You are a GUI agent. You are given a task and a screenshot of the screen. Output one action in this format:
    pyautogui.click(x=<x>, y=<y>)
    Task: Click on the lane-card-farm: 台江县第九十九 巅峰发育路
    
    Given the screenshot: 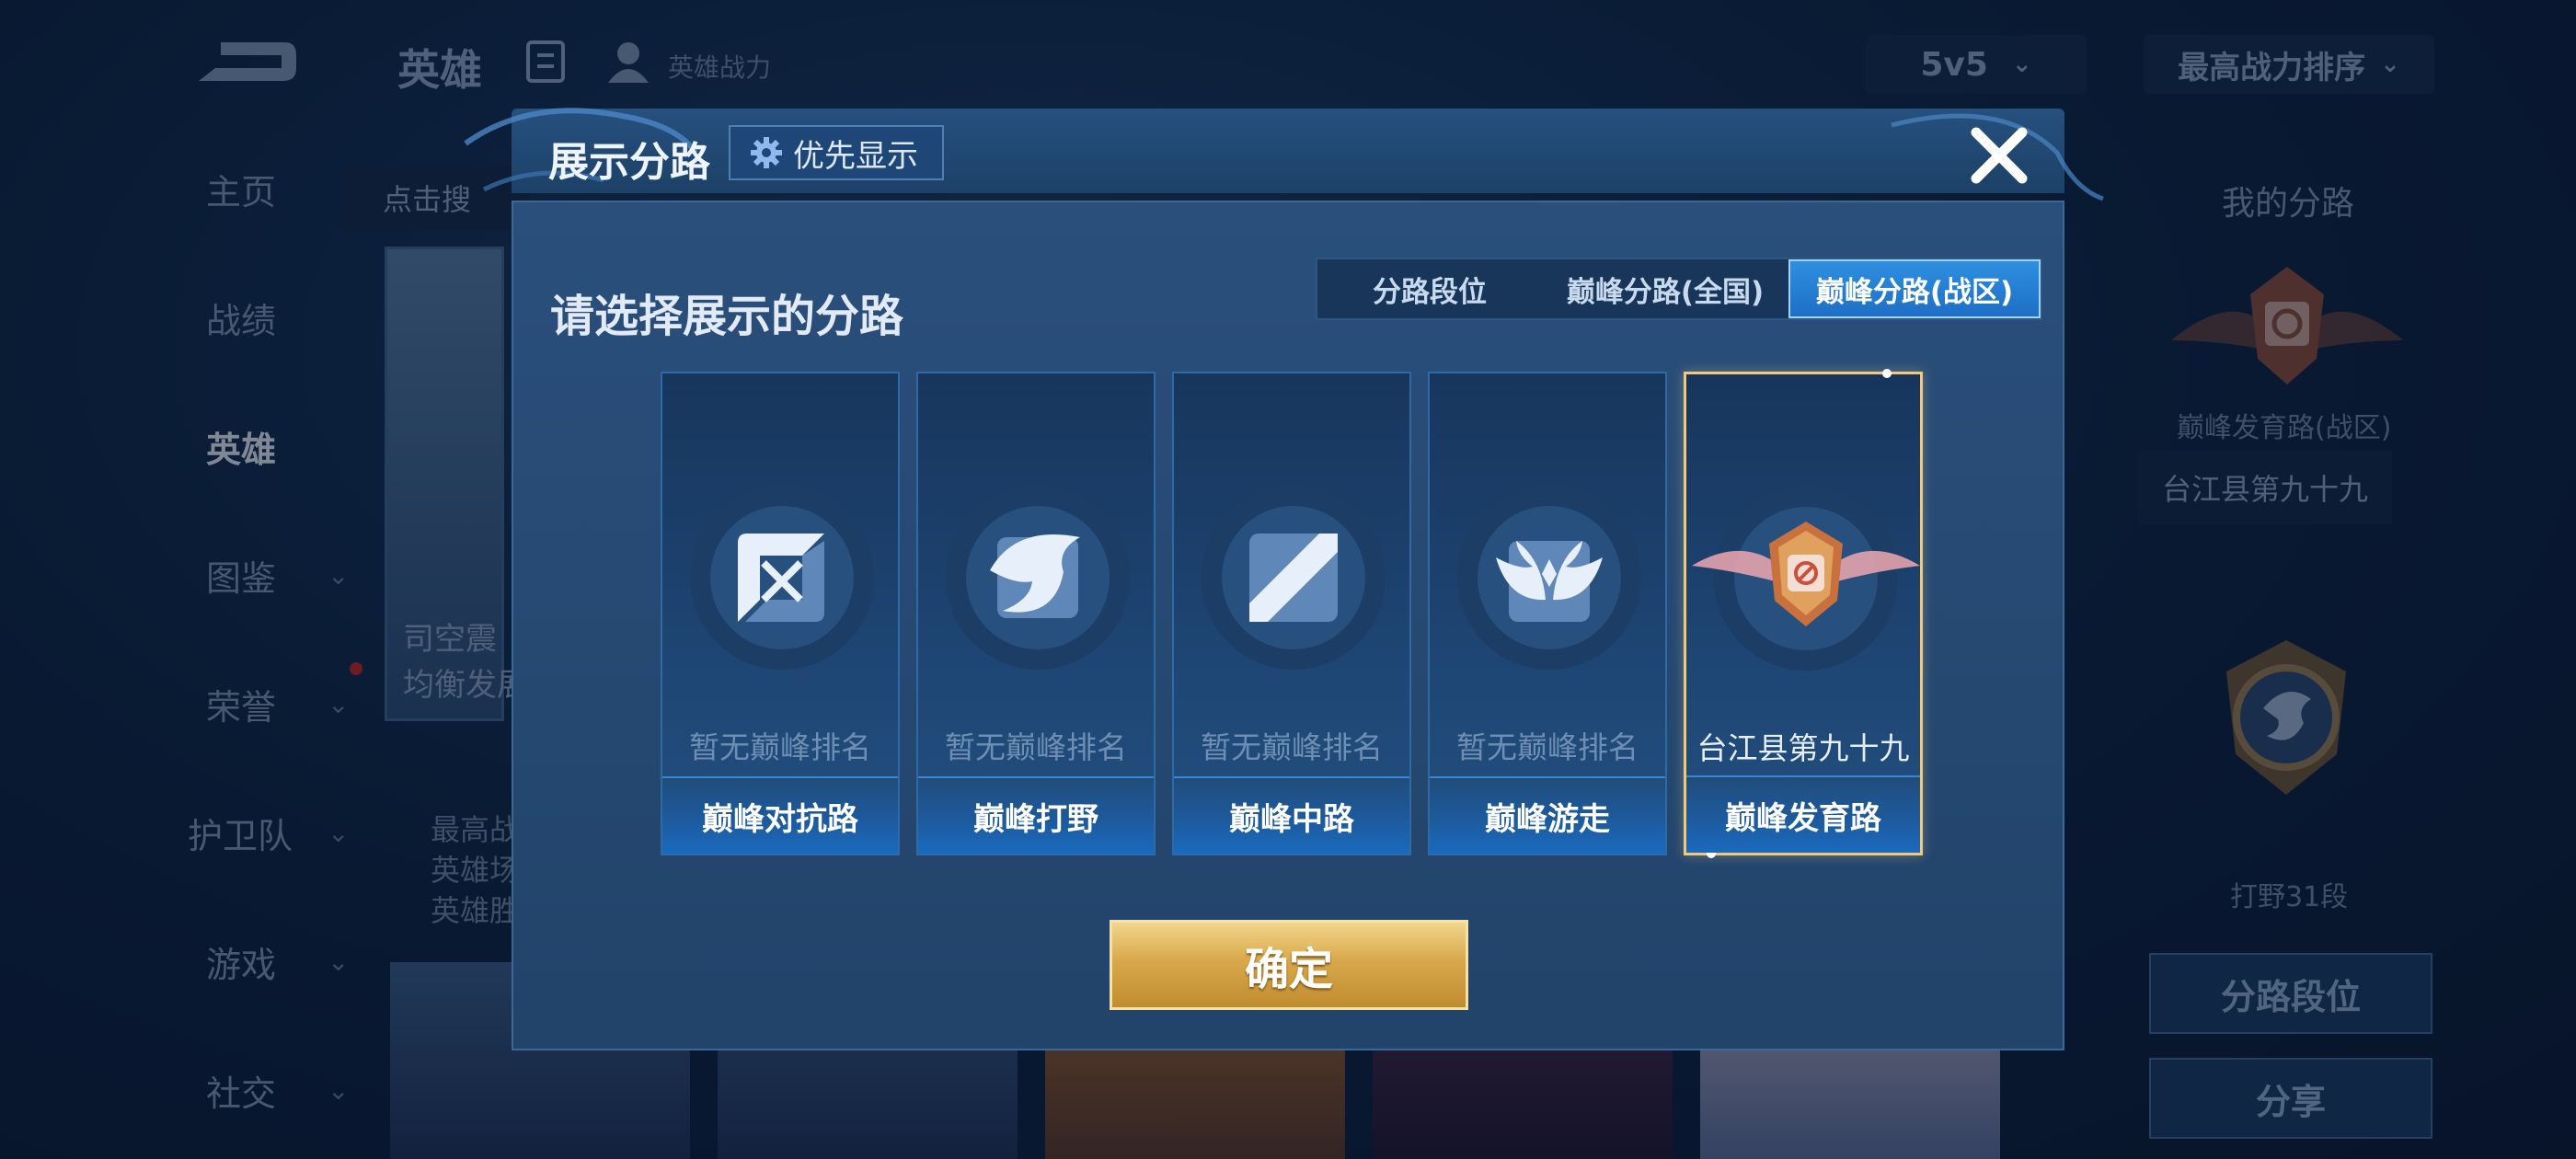 What is the action you would take?
    pyautogui.click(x=1803, y=613)
    